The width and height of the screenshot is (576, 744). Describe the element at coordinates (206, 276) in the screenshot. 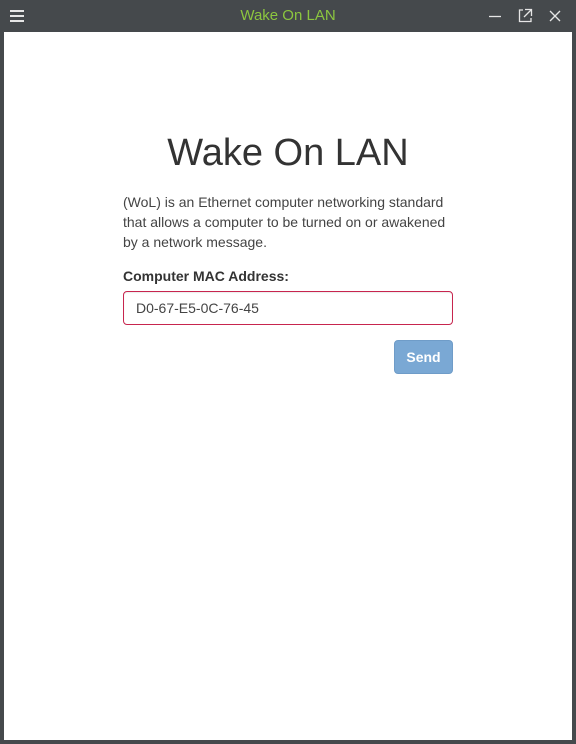

I see `mac-address-label: Computer MAC Address:` at that location.